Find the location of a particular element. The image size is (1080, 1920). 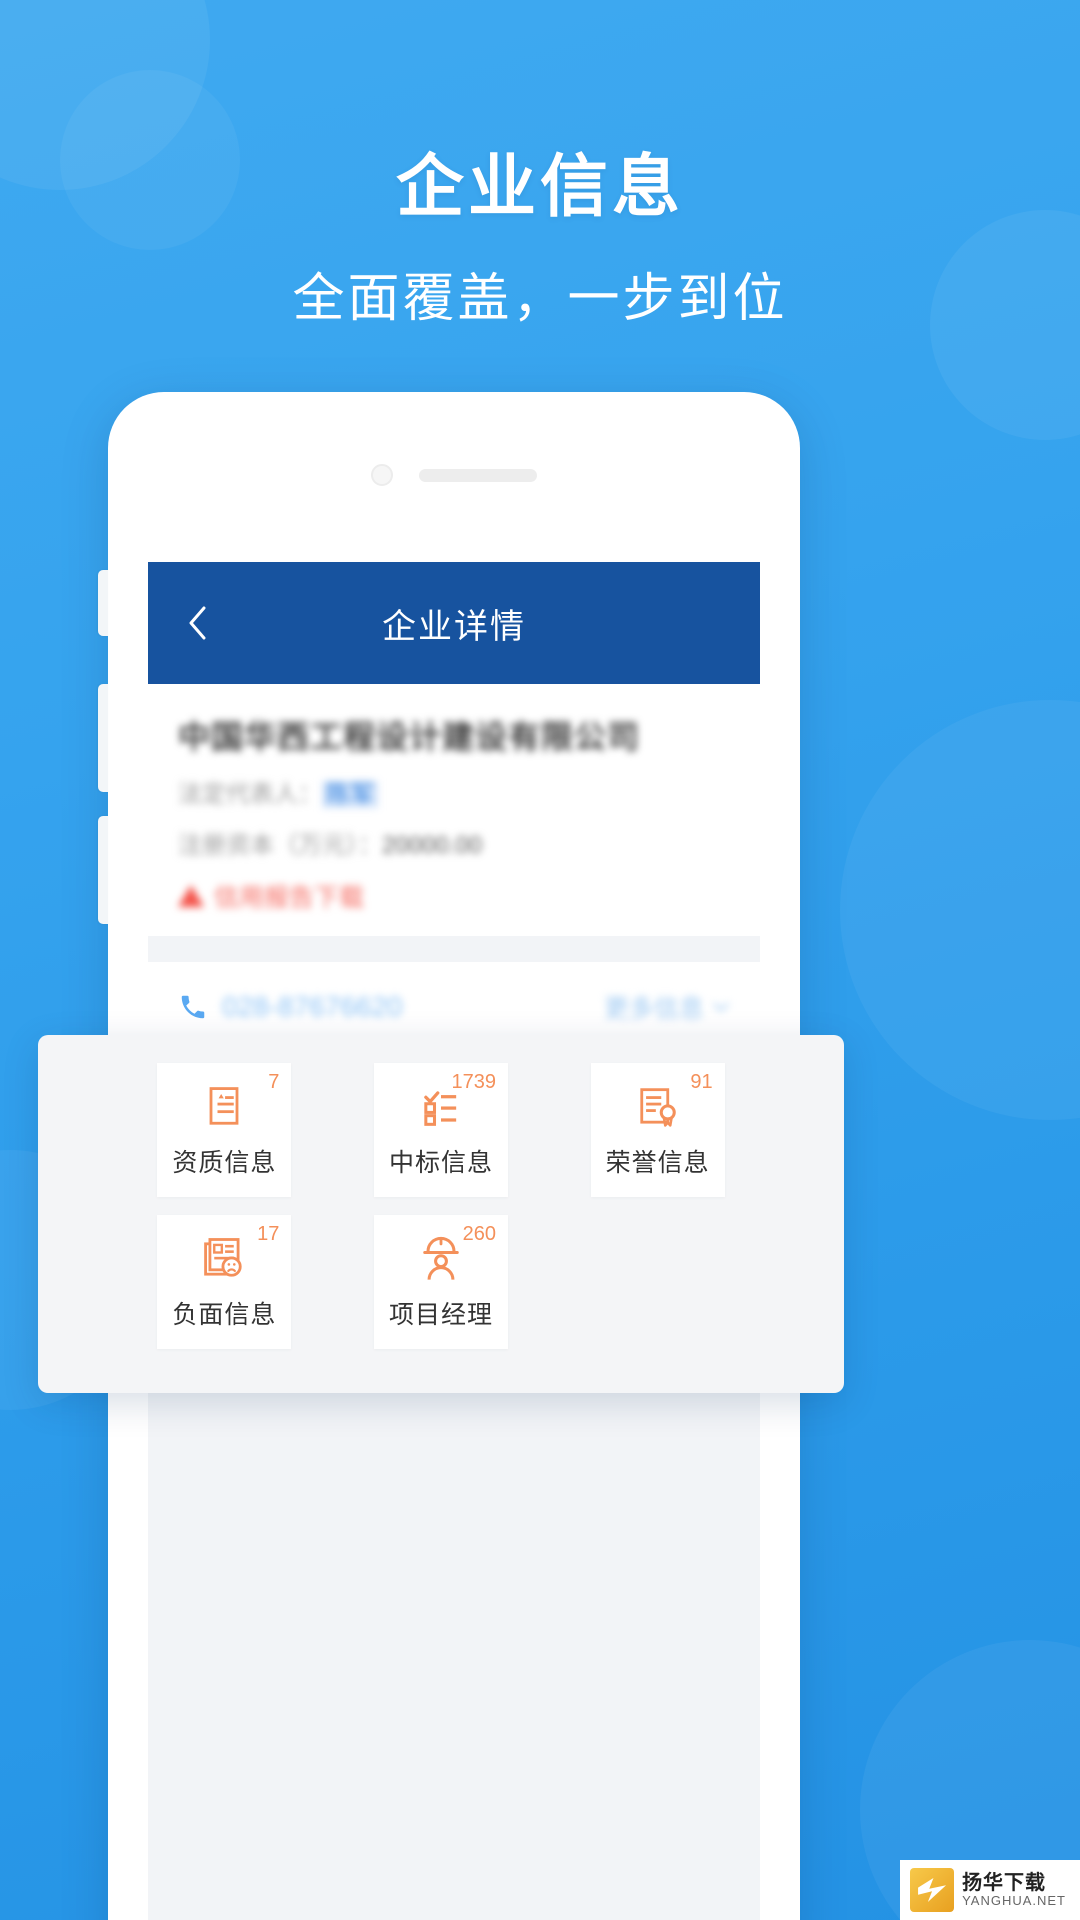

promo-subtitle: 全面覆盖，一步到位 is located at coordinates (540, 299).